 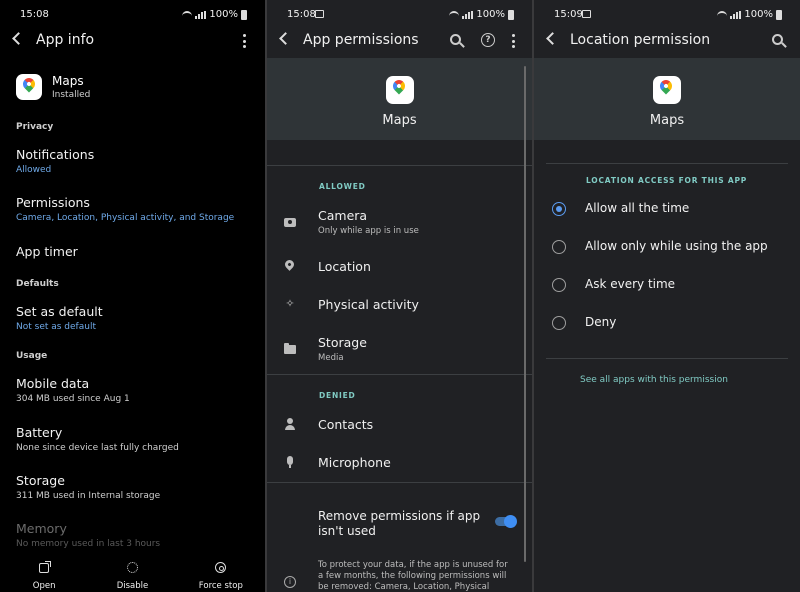 I want to click on permission-title: Location, so click(x=344, y=266).